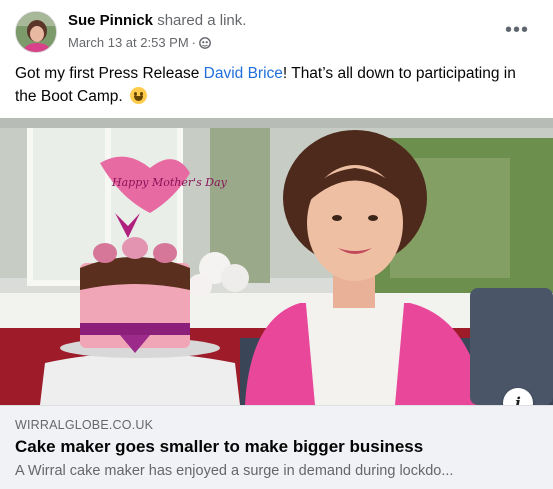 This screenshot has height=489, width=553. I want to click on cake-topper-text: Happy Mother's Day, so click(169, 182).